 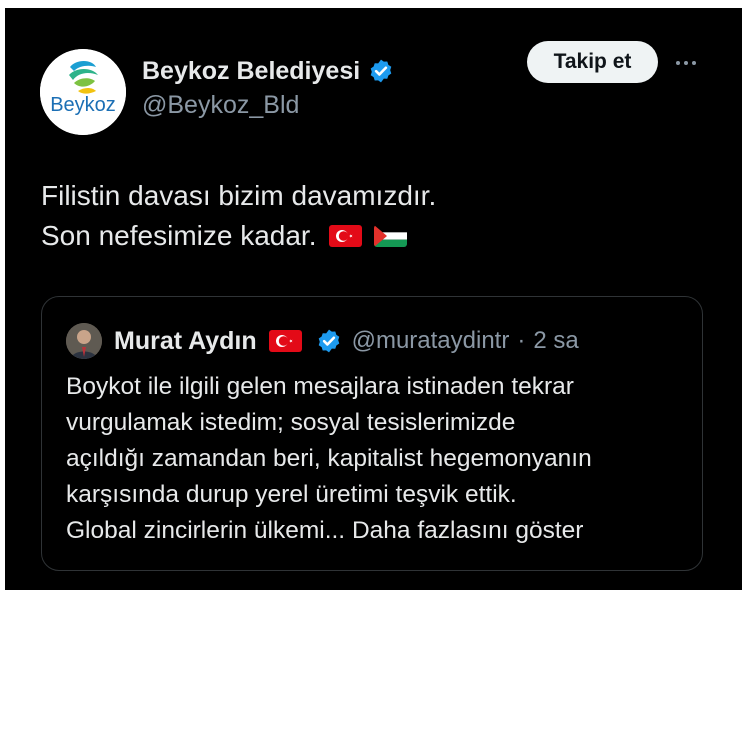 I want to click on profile-avatar: Beykoz, so click(x=83, y=92).